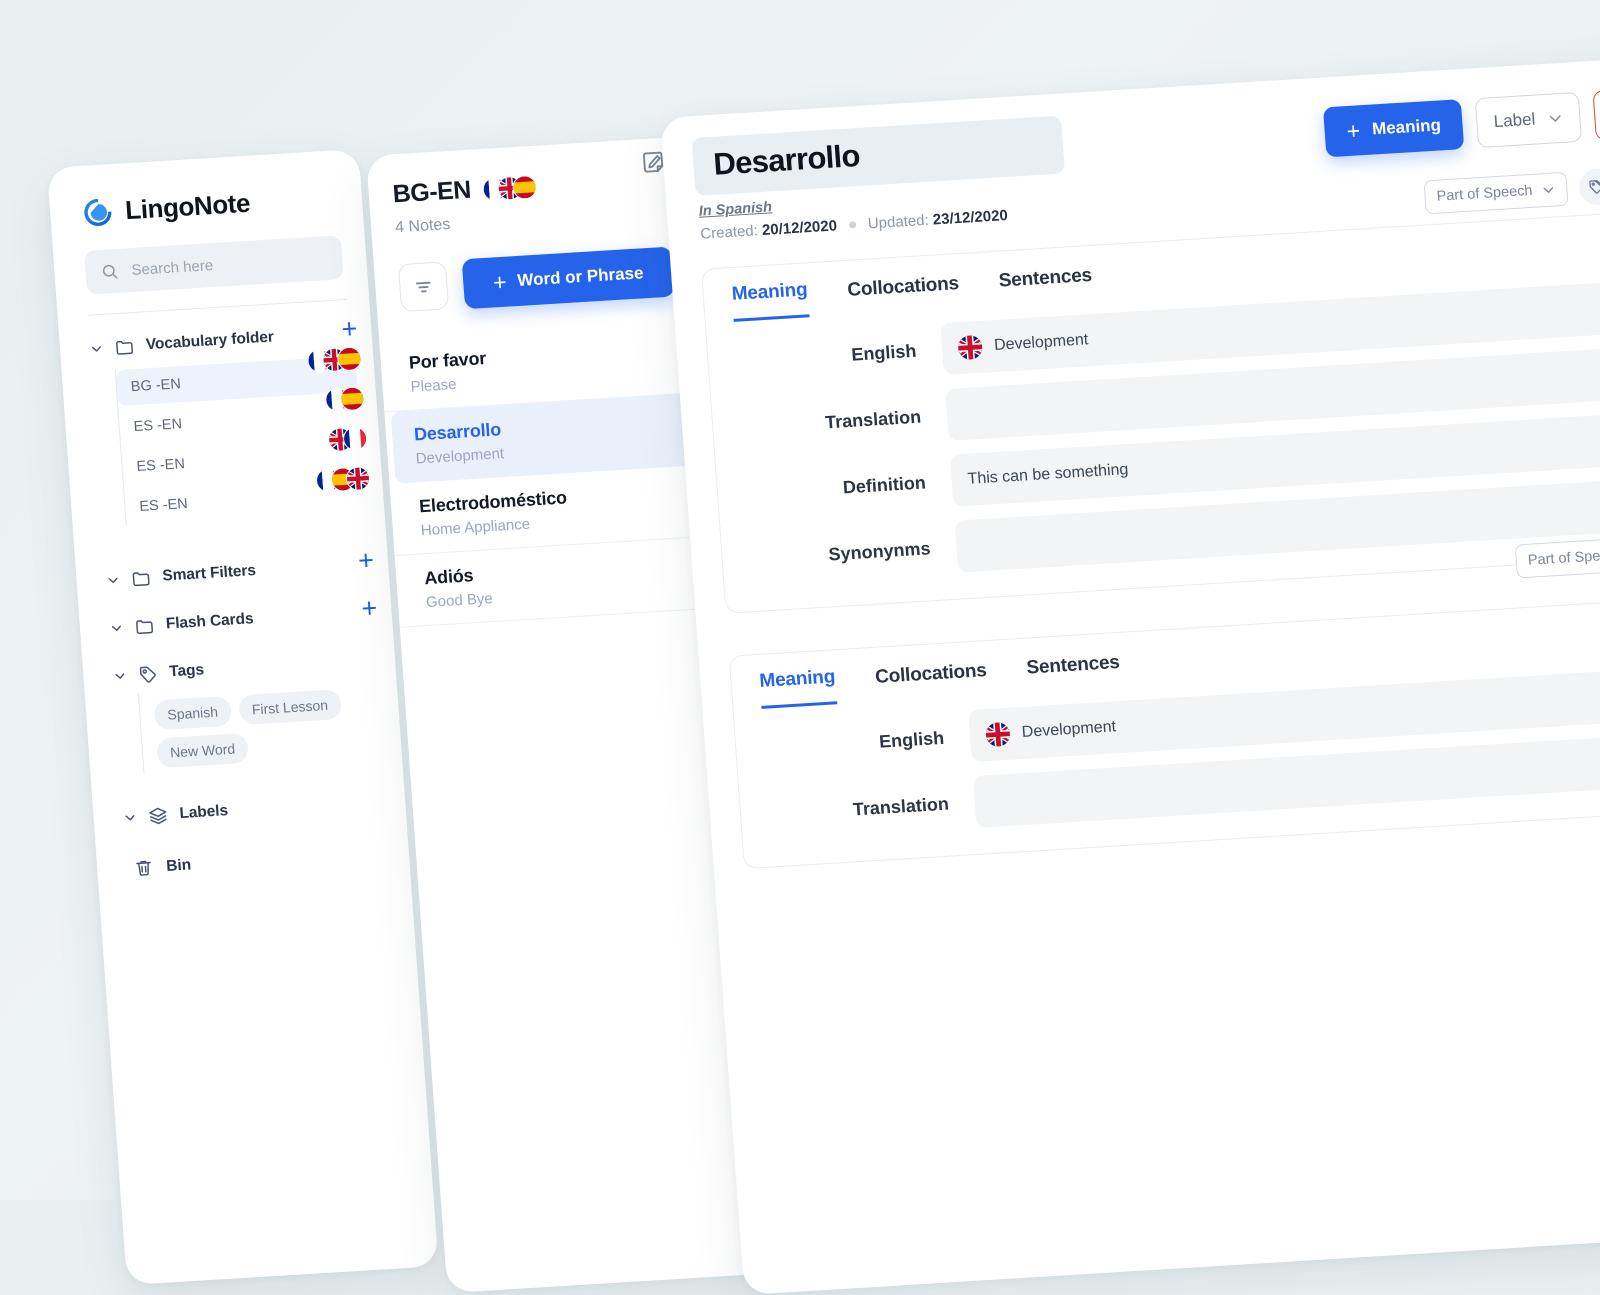 The height and width of the screenshot is (1295, 1600). I want to click on layers-icon, so click(158, 815).